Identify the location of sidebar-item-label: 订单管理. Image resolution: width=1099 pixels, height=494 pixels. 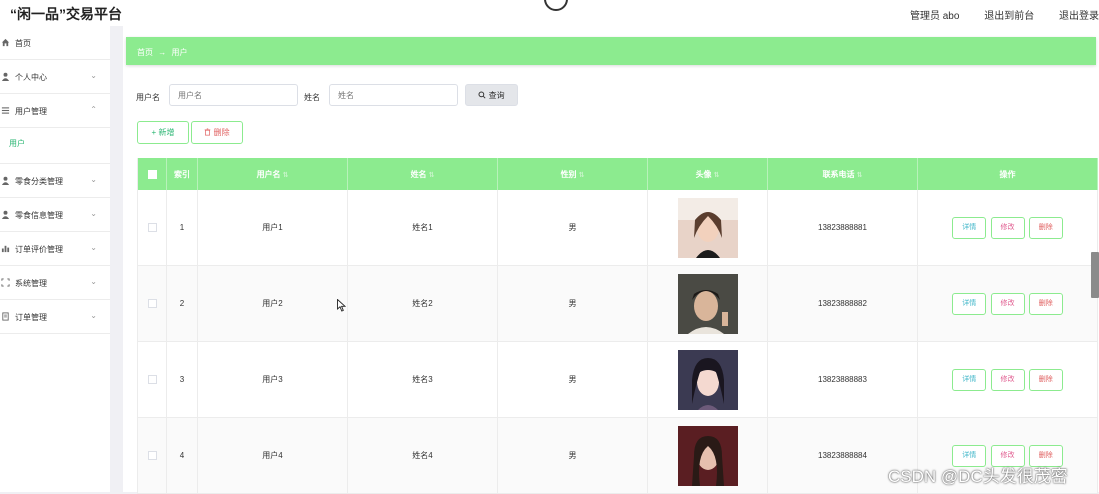
(31, 317).